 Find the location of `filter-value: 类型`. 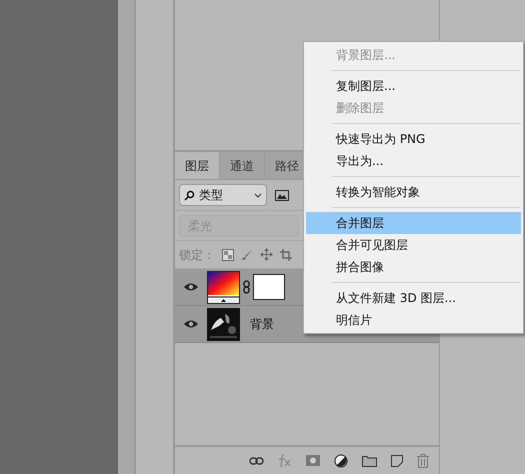

filter-value: 类型 is located at coordinates (211, 195).